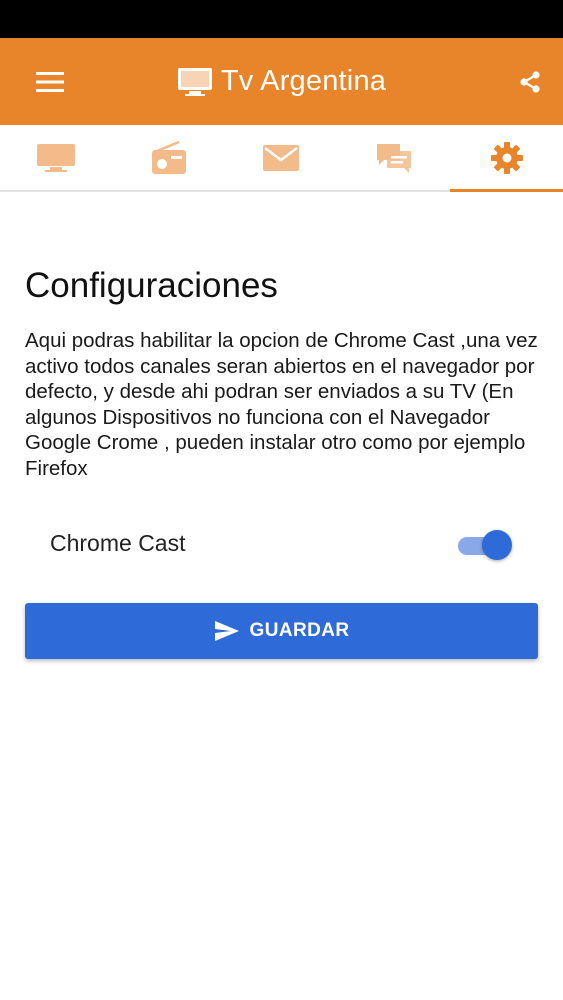 Image resolution: width=563 pixels, height=1000 pixels. I want to click on chat-icon, so click(394, 158).